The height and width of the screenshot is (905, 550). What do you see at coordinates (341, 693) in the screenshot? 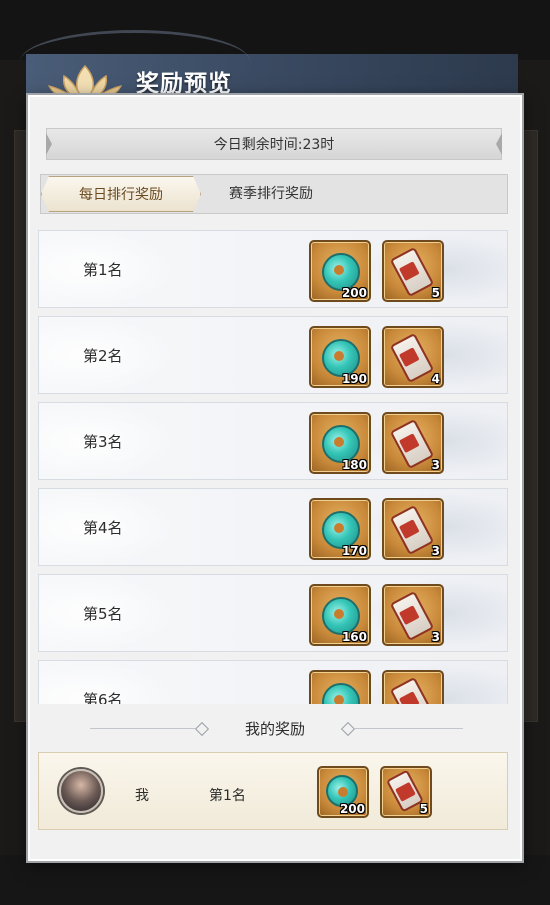
I see `teal-gem-icon` at bounding box center [341, 693].